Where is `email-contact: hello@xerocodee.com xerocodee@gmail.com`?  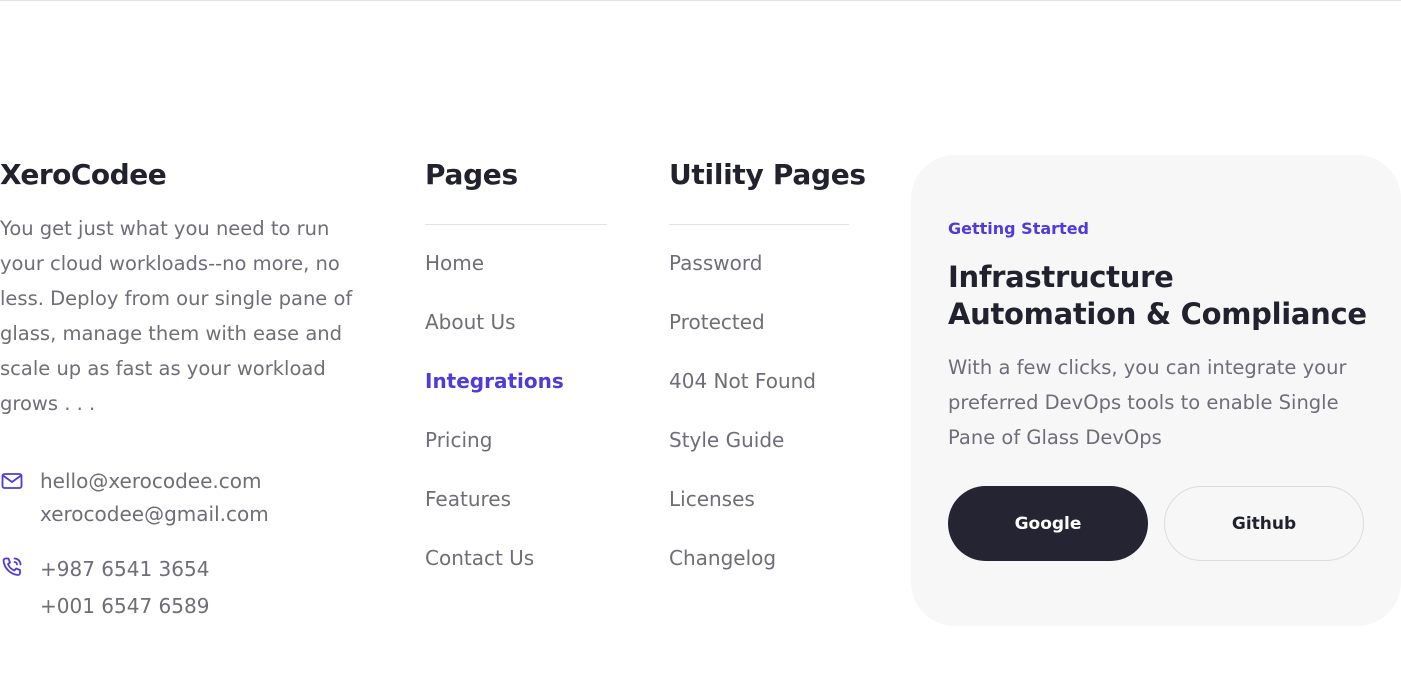 email-contact: hello@xerocodee.com xerocodee@gmail.com is located at coordinates (134, 498).